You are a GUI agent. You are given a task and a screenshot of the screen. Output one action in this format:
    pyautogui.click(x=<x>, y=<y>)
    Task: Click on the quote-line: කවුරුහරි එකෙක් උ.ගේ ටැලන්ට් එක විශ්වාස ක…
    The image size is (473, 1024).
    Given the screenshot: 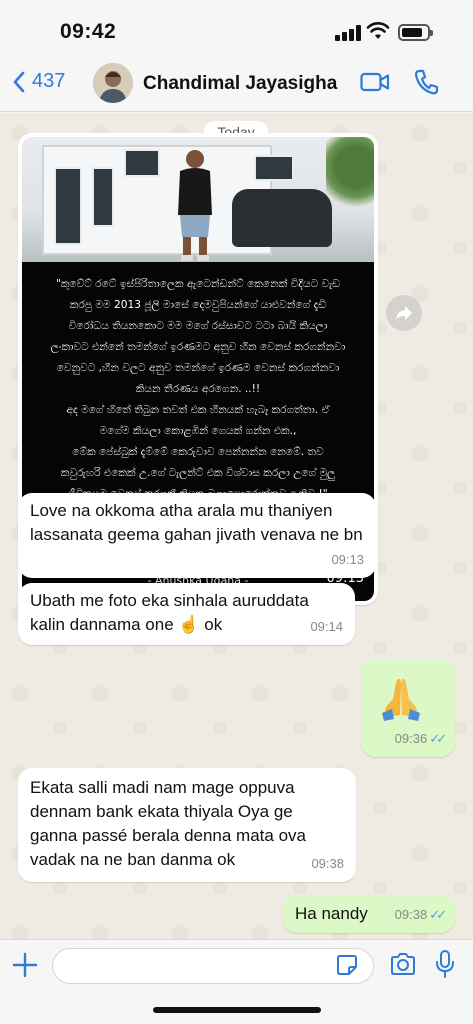 What is the action you would take?
    pyautogui.click(x=198, y=473)
    